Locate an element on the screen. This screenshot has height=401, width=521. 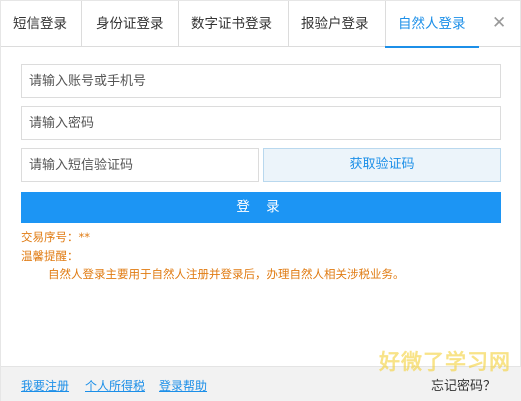
password-input is located at coordinates (261, 123).